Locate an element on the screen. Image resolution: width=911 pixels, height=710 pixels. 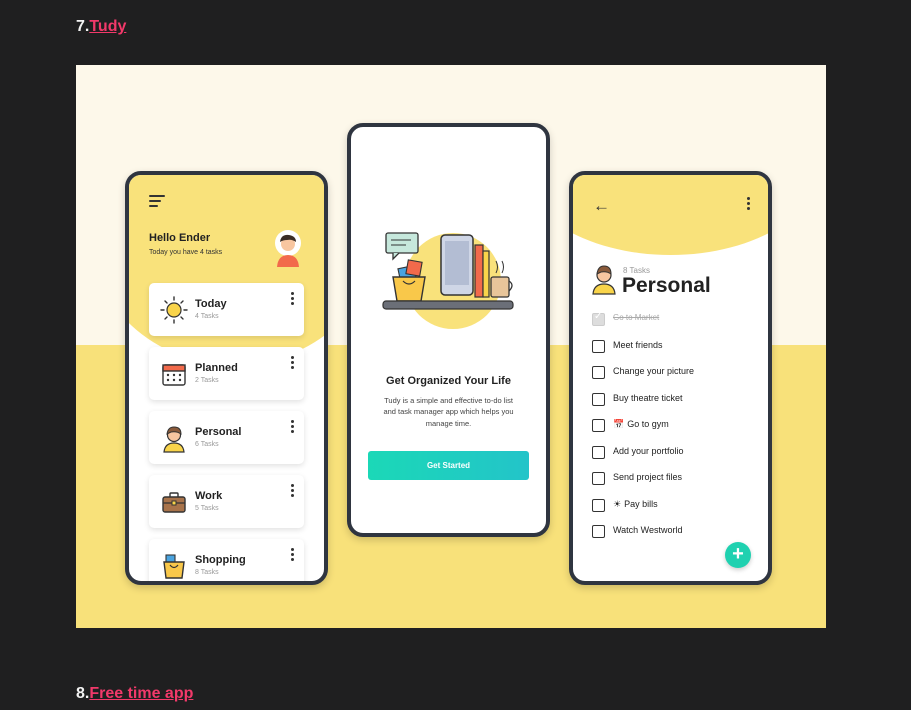
briefcase-icon is located at coordinates (174, 502).